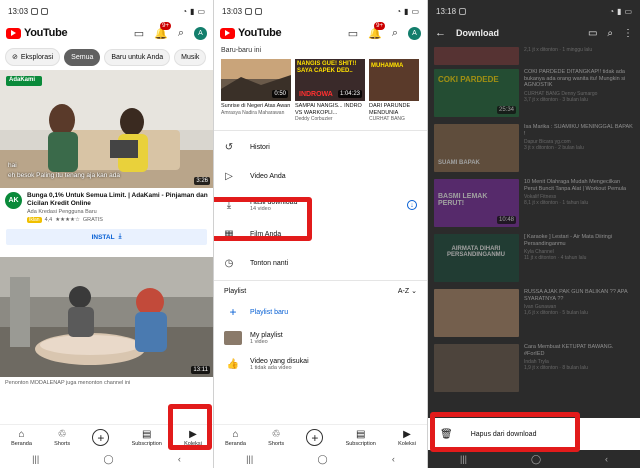  Describe the element at coordinates (190, 57) in the screenshot. I see `chip-music: Musik` at that location.